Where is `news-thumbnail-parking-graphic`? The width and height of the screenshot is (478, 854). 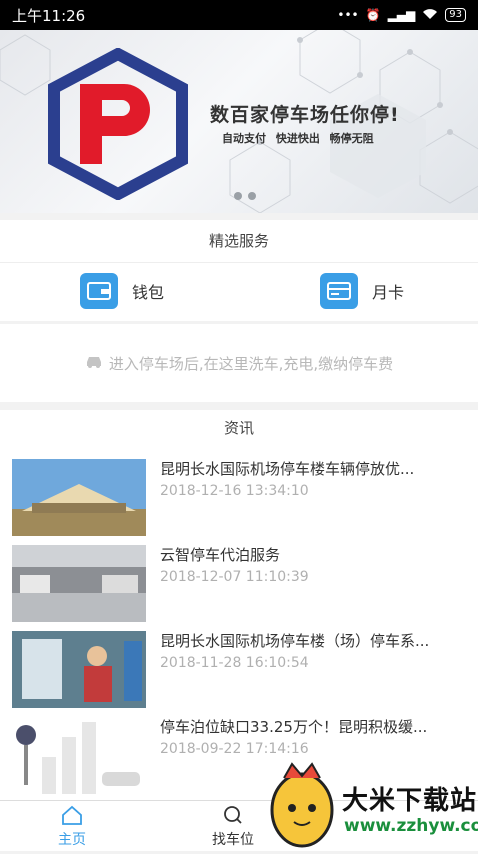
news-thumbnail-parking-graphic is located at coordinates (79, 755).